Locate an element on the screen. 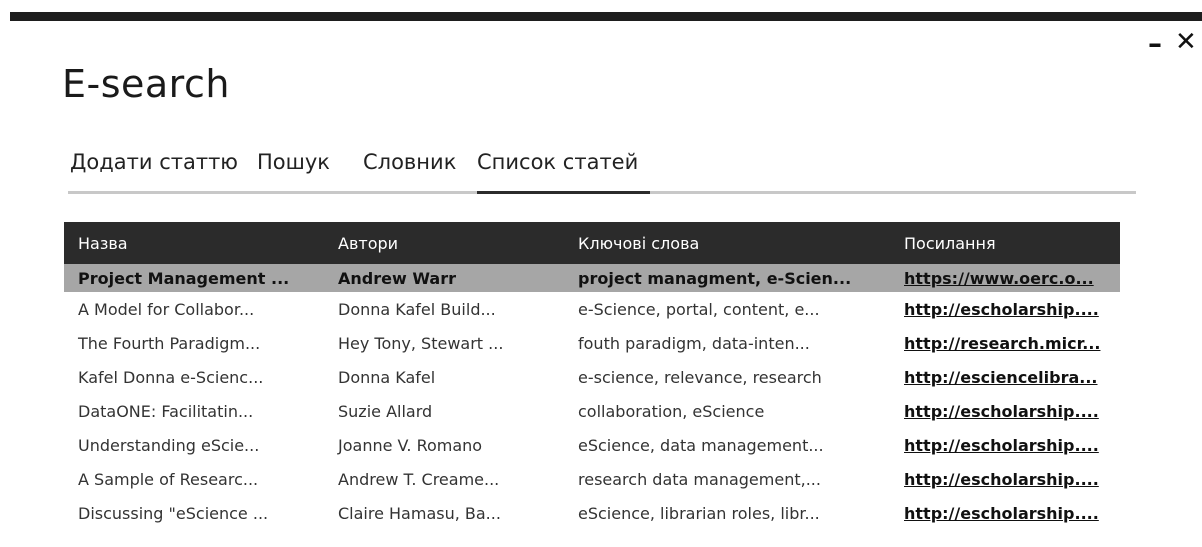 The width and height of the screenshot is (1202, 547). window-top-bar is located at coordinates (606, 16).